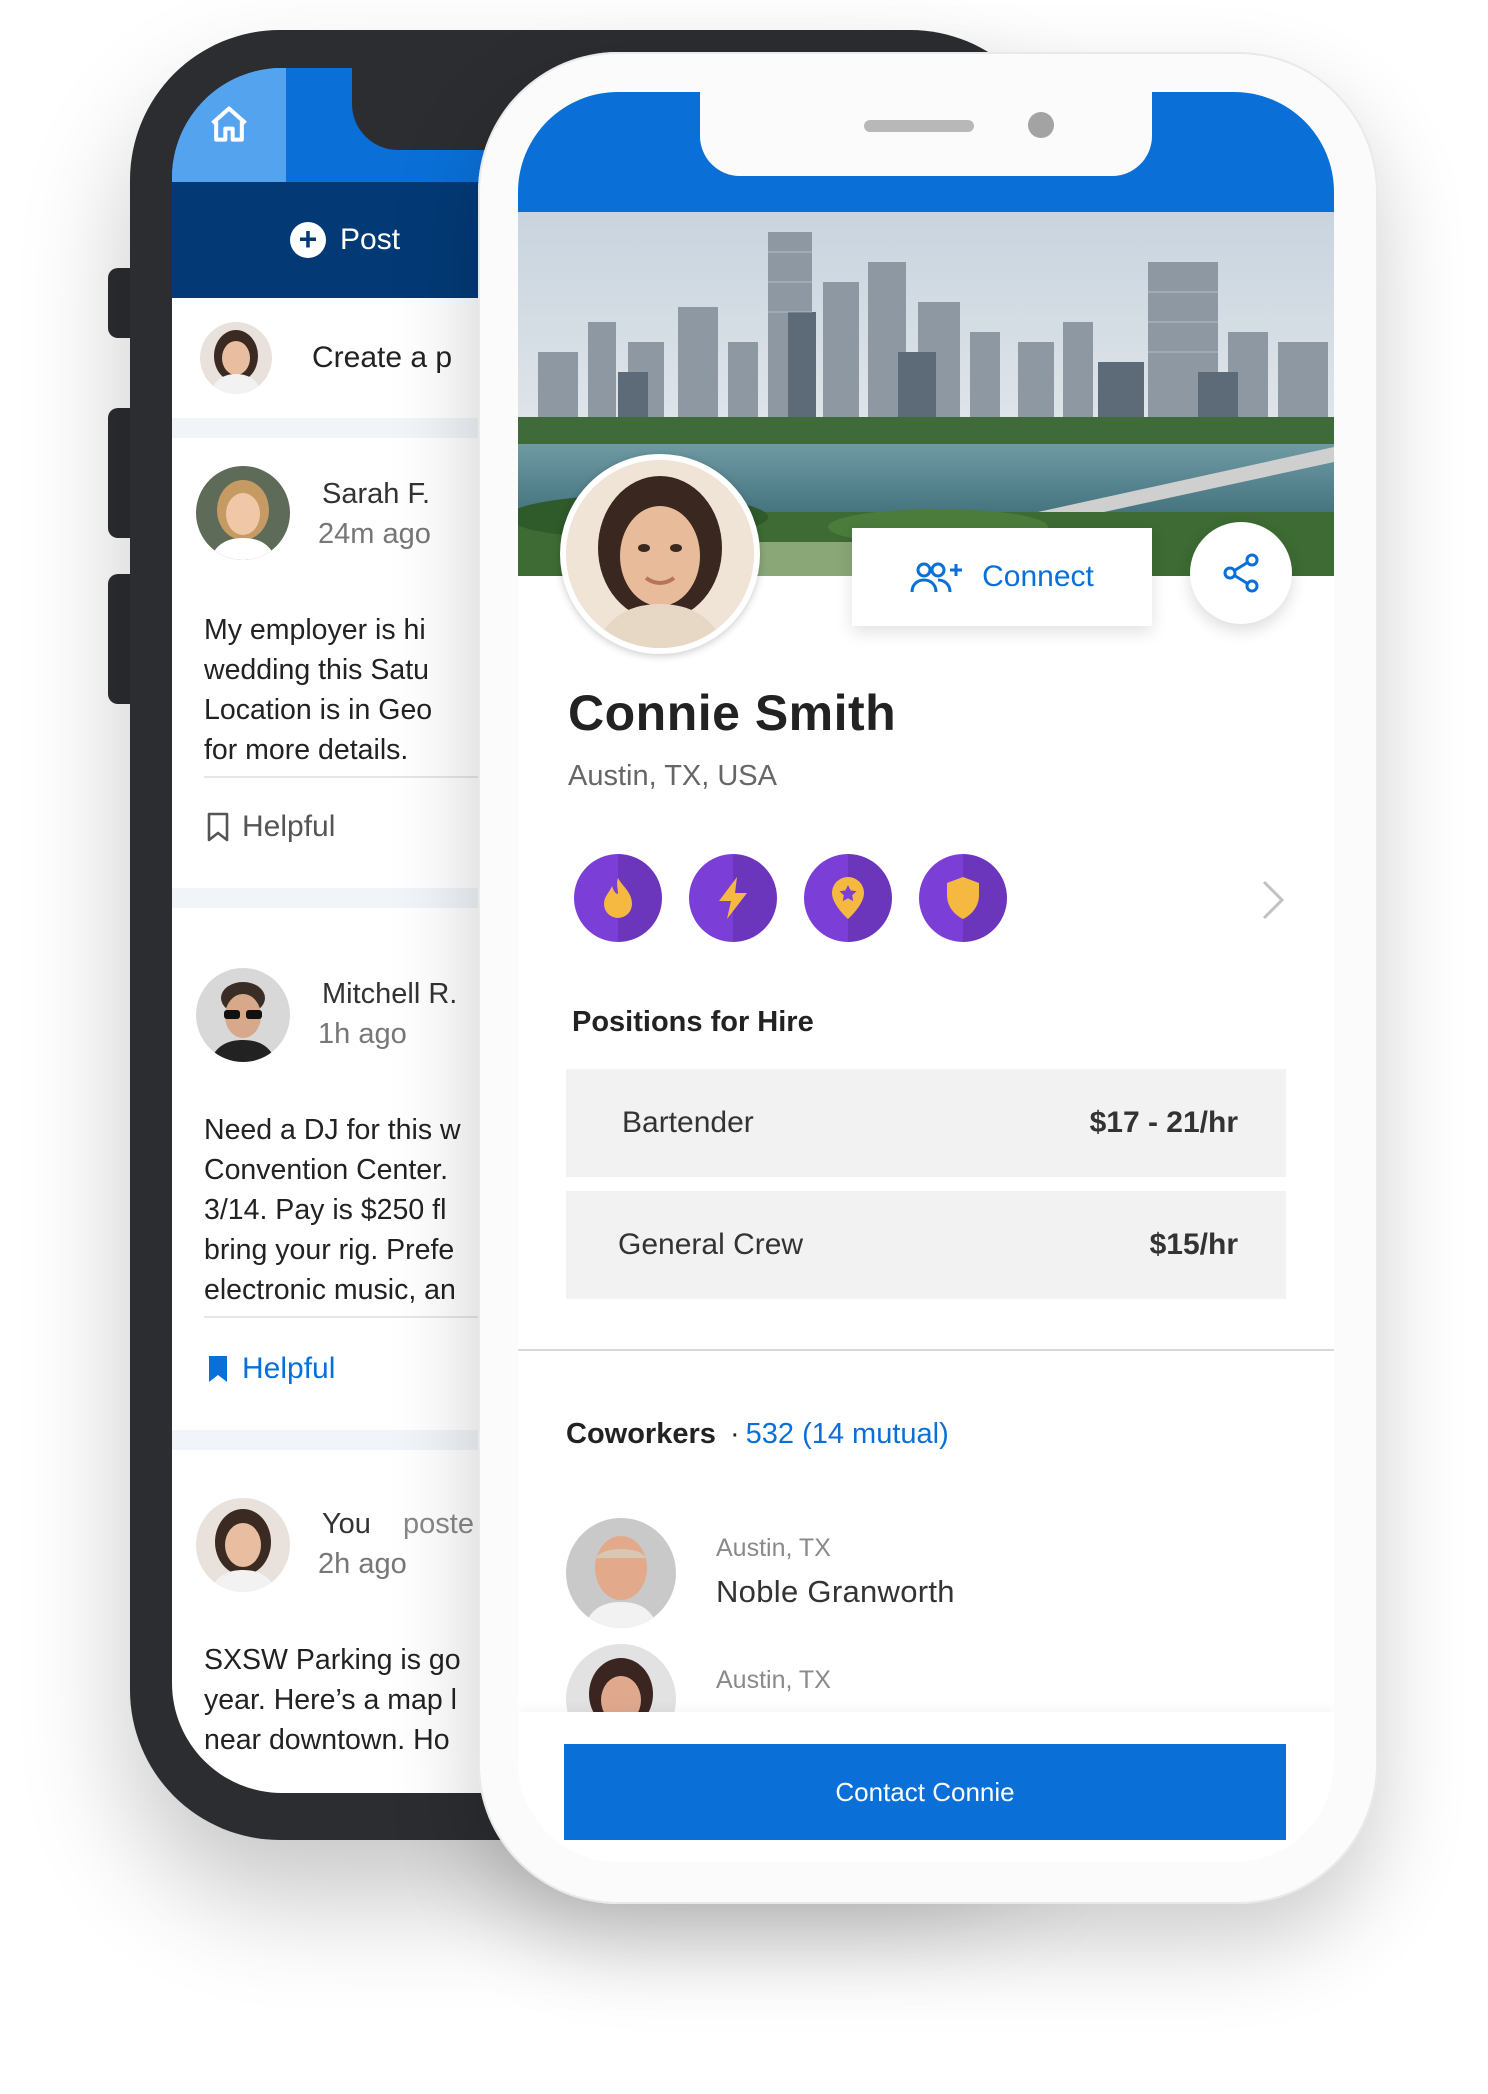  I want to click on connect-button: Connect, so click(1002, 577).